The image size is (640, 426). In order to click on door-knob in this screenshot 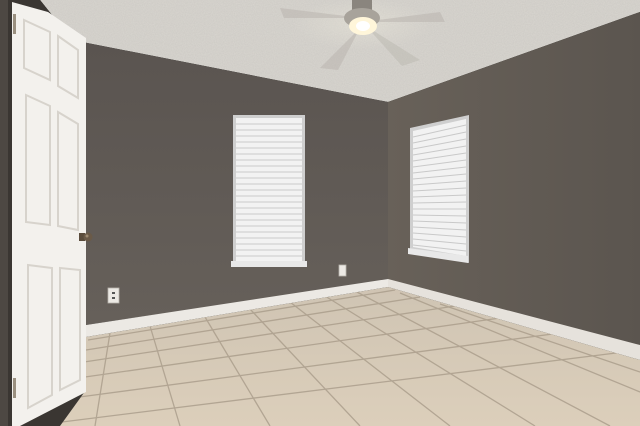, I will do `click(86, 237)`.